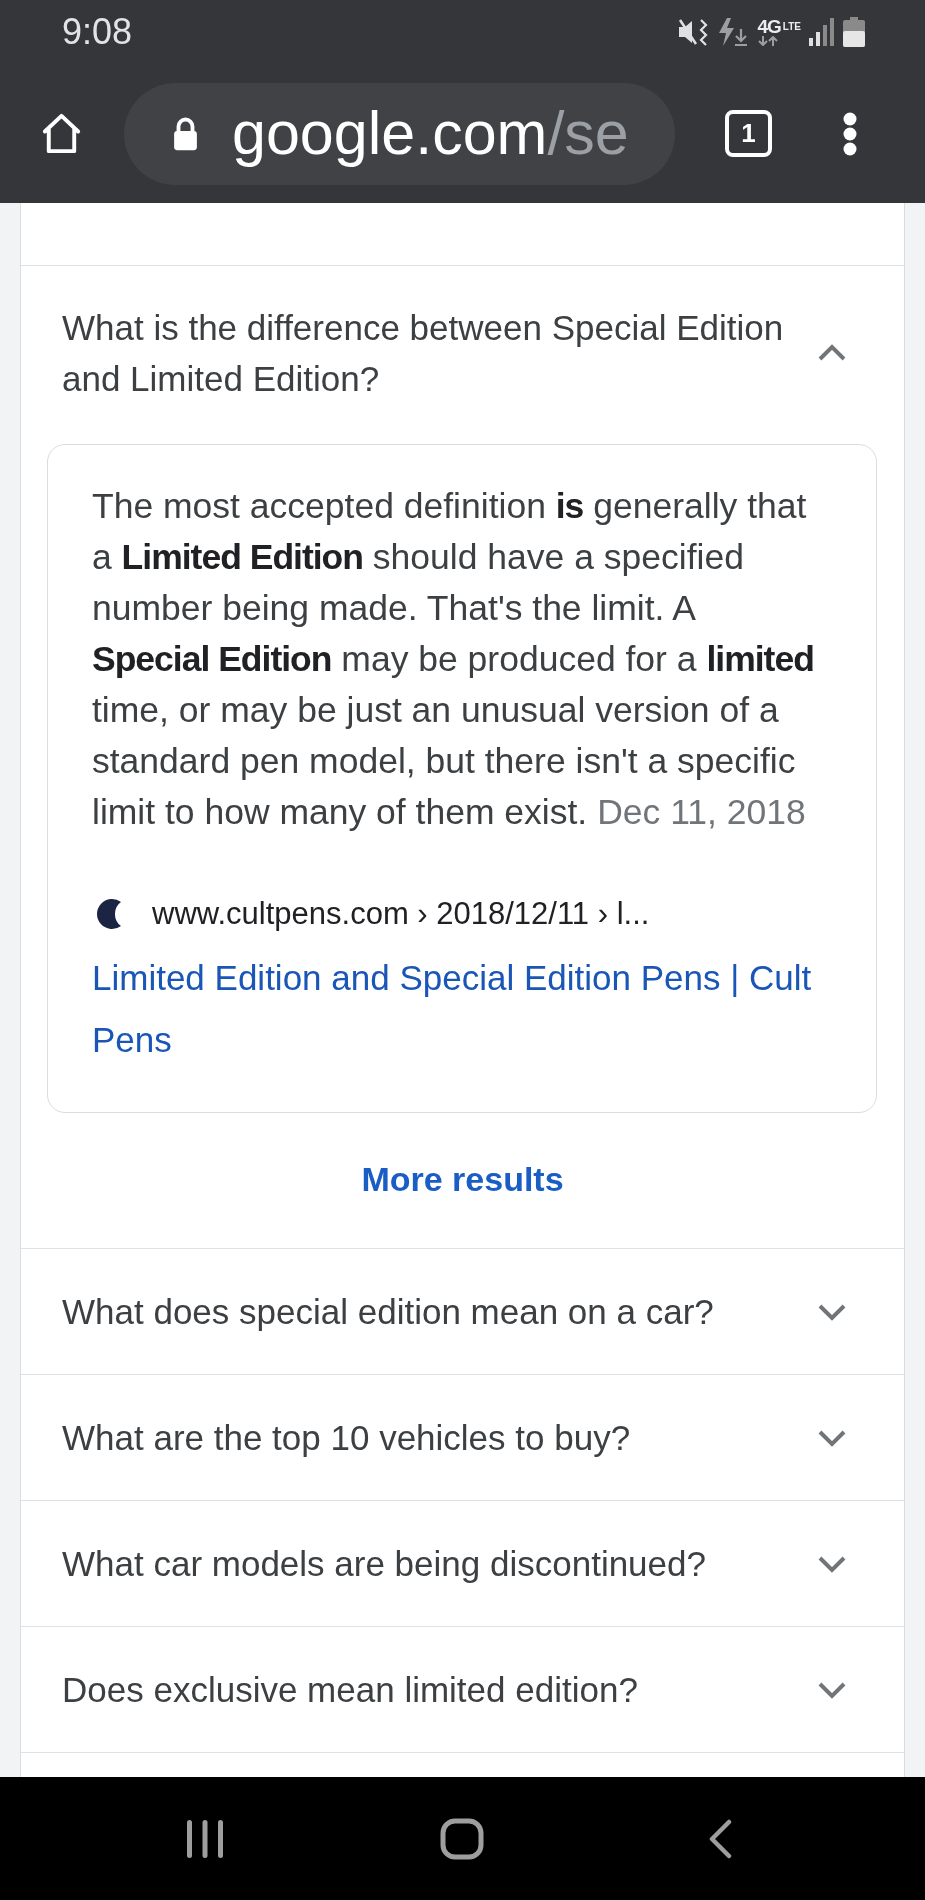  What do you see at coordinates (205, 1838) in the screenshot?
I see `recent-apps-icon` at bounding box center [205, 1838].